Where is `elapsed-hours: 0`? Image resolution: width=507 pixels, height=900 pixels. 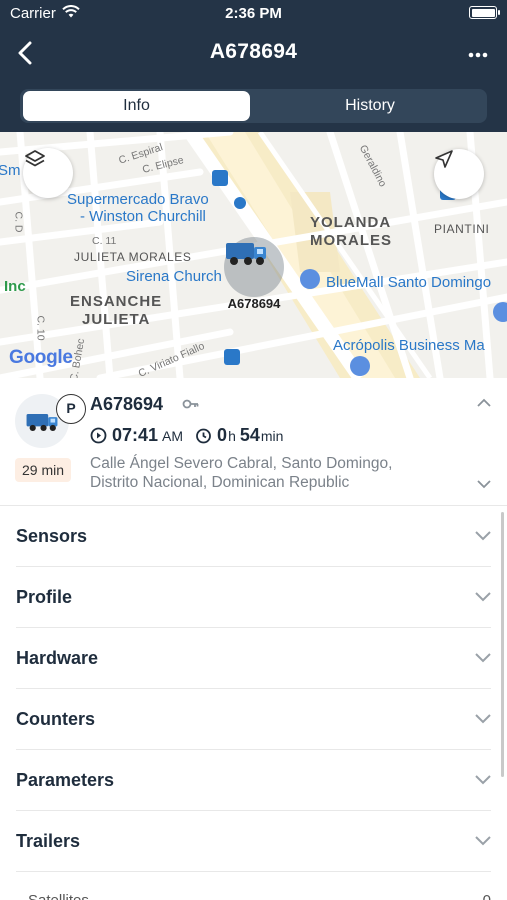
elapsed-hours: 0 is located at coordinates (222, 435).